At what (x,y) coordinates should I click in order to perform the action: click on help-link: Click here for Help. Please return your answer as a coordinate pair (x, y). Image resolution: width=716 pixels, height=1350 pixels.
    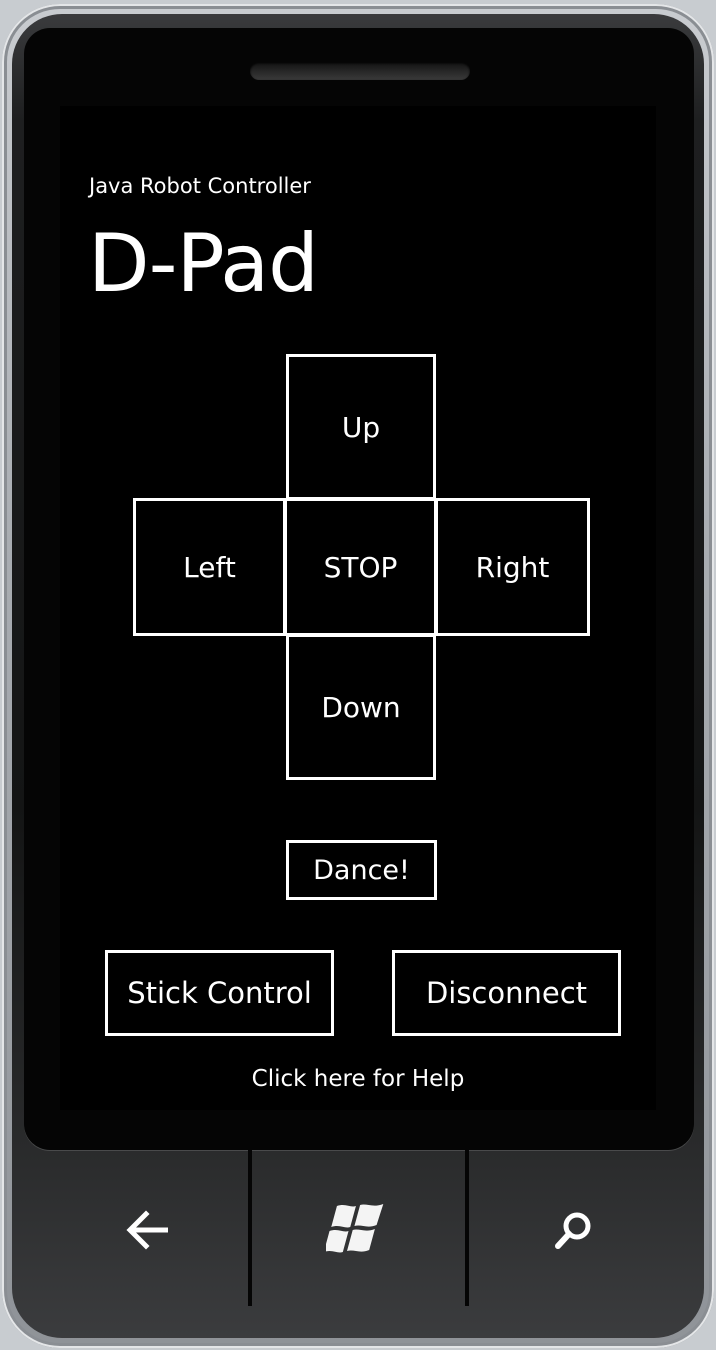
    Looking at the image, I should click on (358, 1079).